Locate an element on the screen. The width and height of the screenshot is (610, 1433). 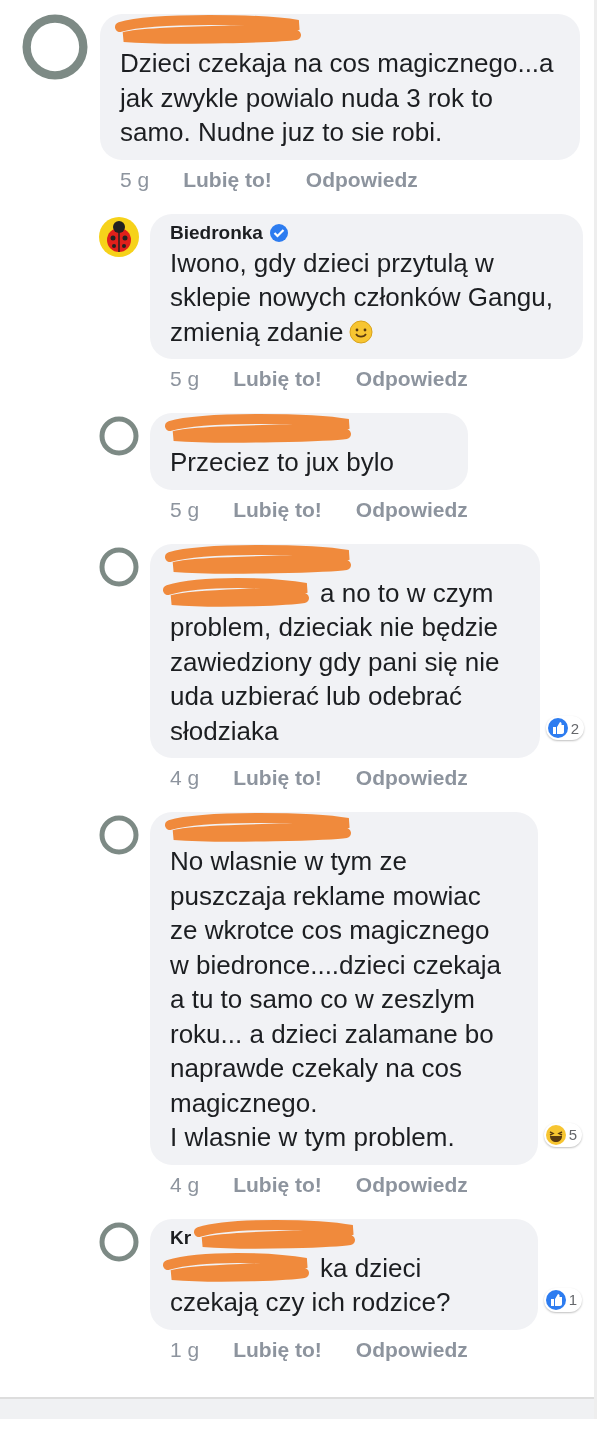
comment-text: Dzieci czekaja na cos magicznego...a jak zwykle powialo nuda 3 rok to samo. Nudne juz to sie robi. is located at coordinates (337, 97).